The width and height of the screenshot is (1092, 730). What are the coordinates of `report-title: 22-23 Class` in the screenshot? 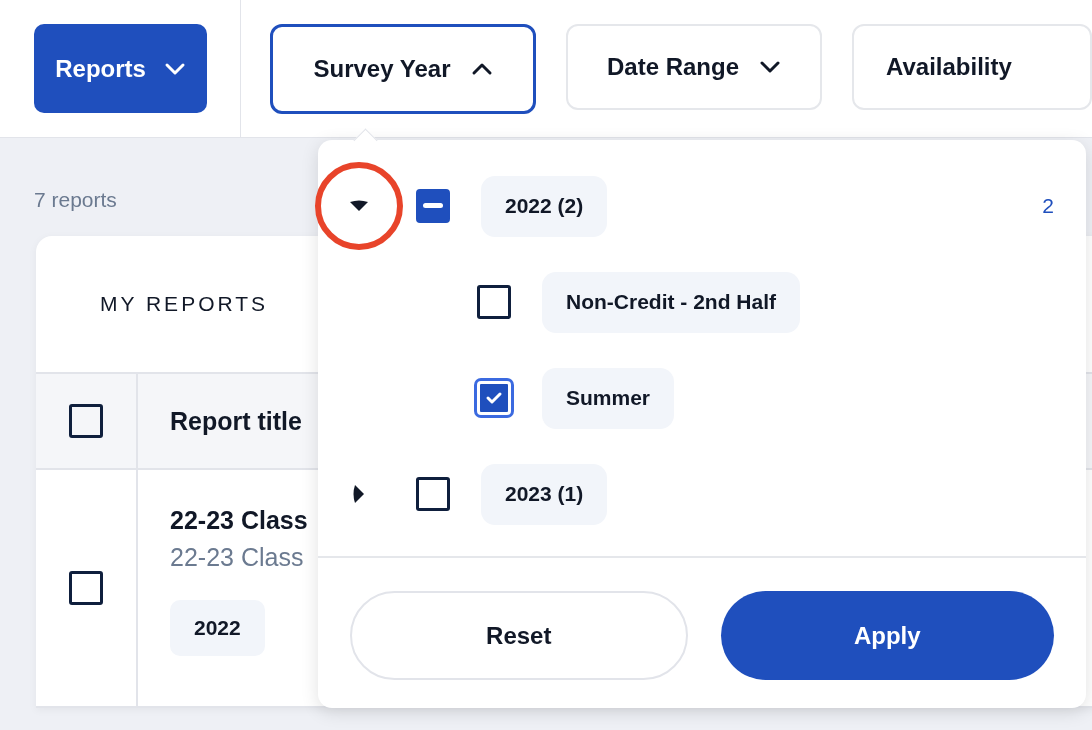 It's located at (239, 520).